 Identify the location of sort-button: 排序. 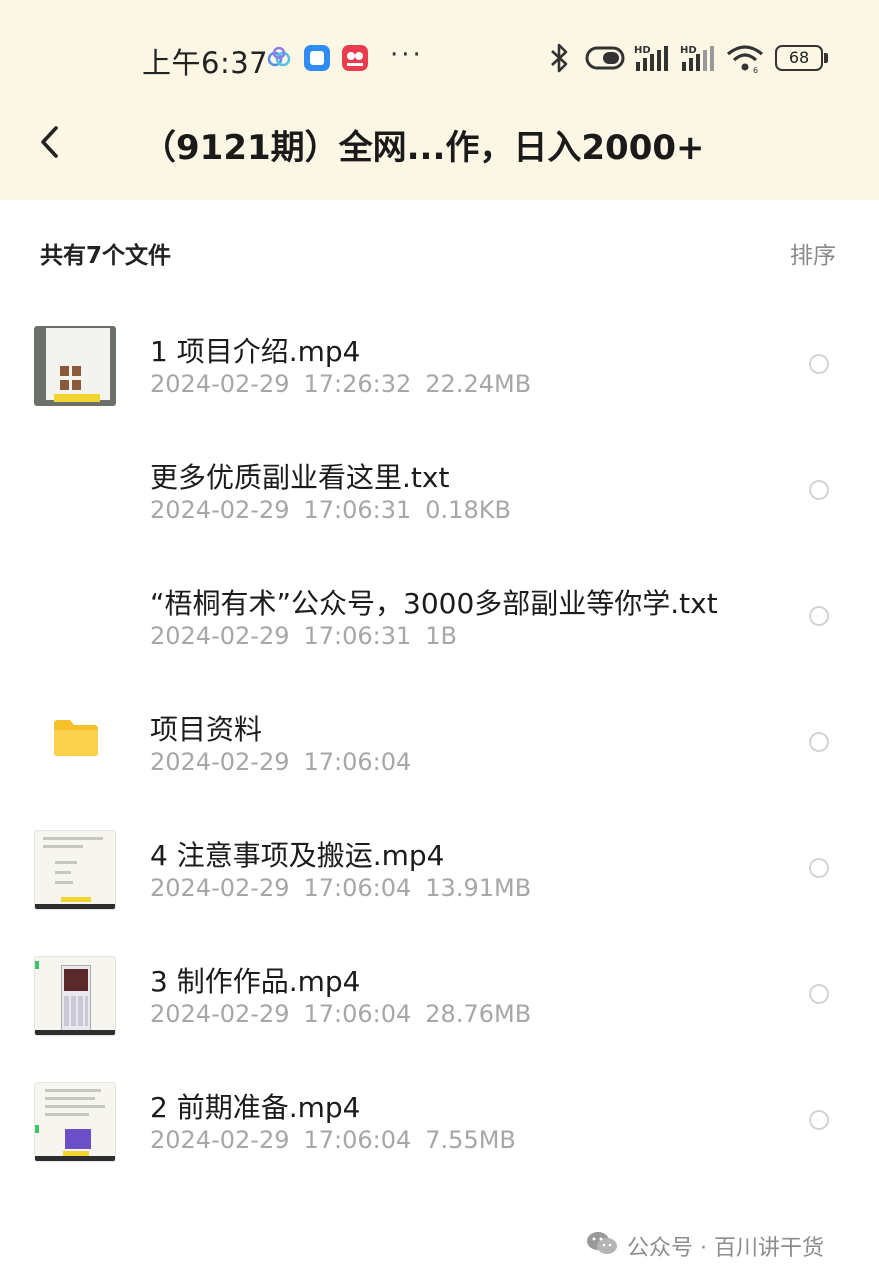
(813, 253).